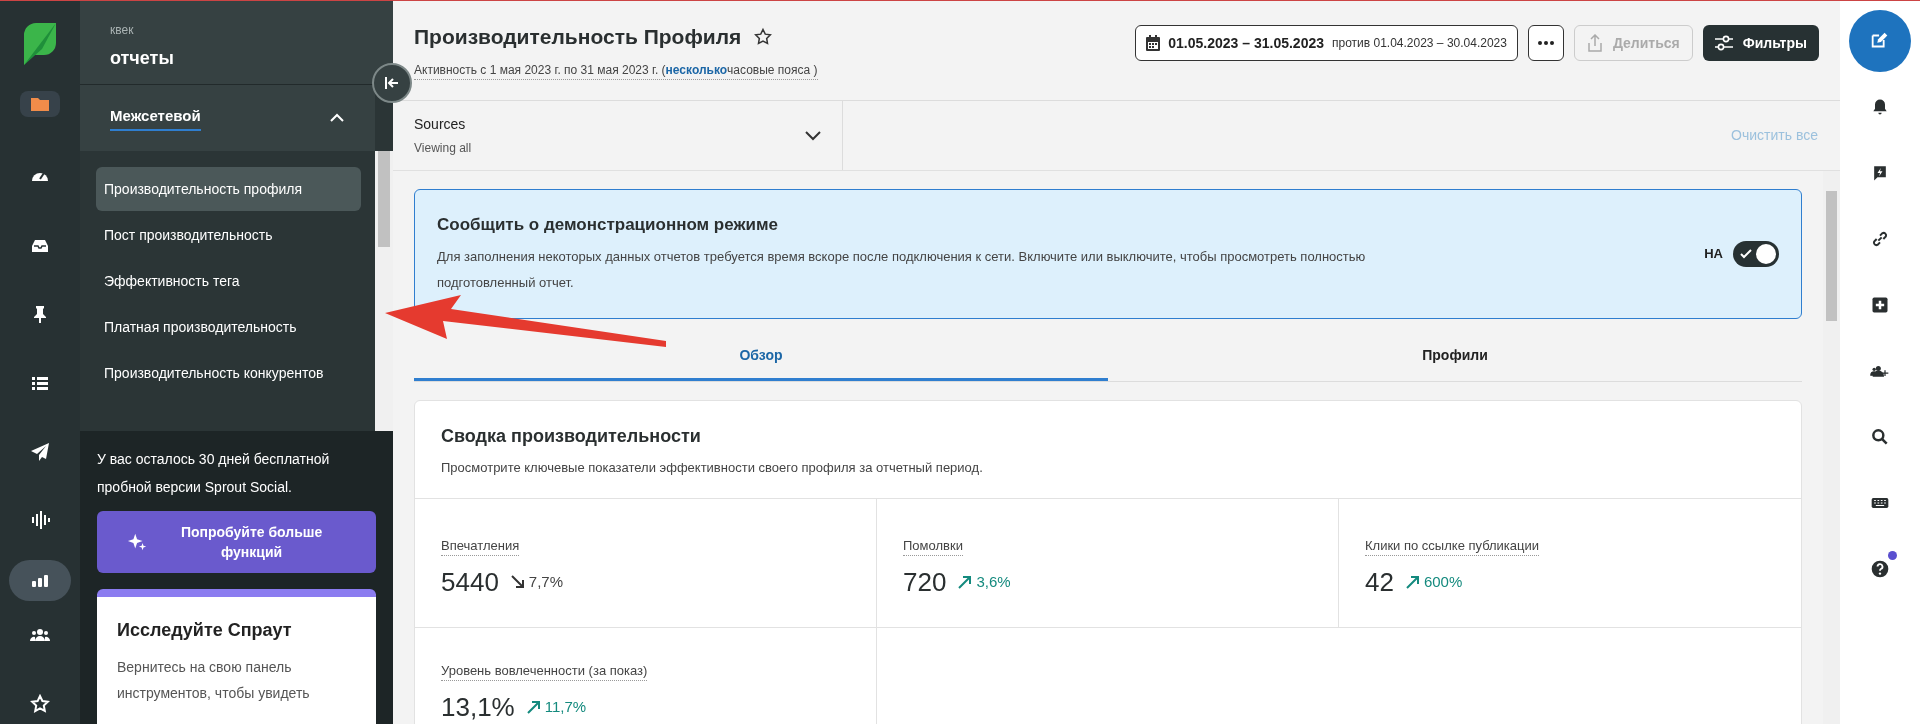  I want to click on metric-value: 5440, so click(470, 582).